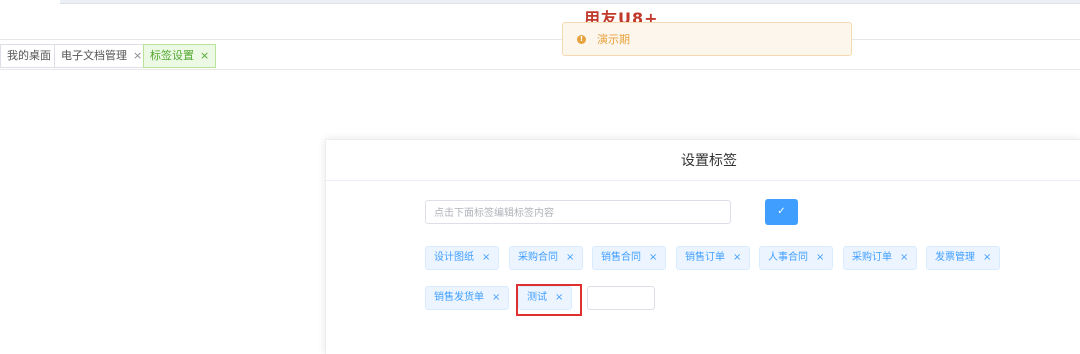 Image resolution: width=1080 pixels, height=354 pixels. I want to click on tag-label: 人事合同, so click(788, 257).